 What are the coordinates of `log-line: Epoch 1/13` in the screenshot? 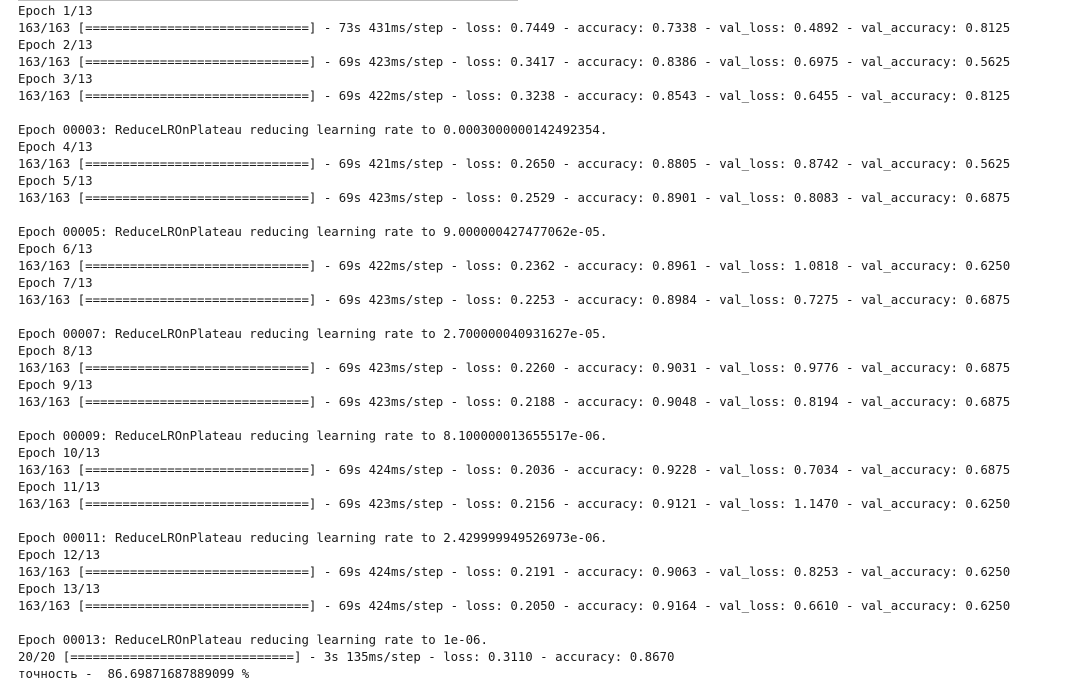 It's located at (55, 10).